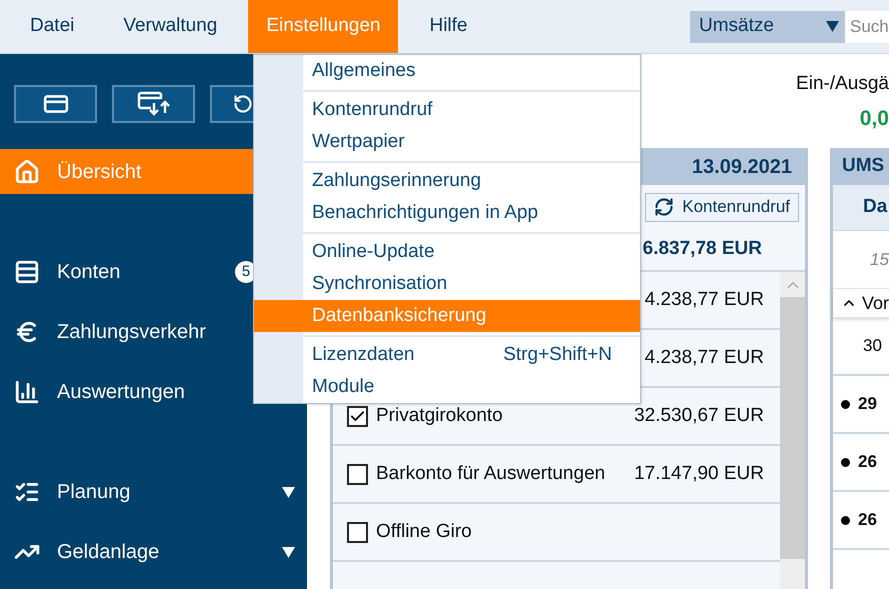 The width and height of the screenshot is (889, 589). What do you see at coordinates (439, 416) in the screenshot?
I see `account-name: Privatgirokonto` at bounding box center [439, 416].